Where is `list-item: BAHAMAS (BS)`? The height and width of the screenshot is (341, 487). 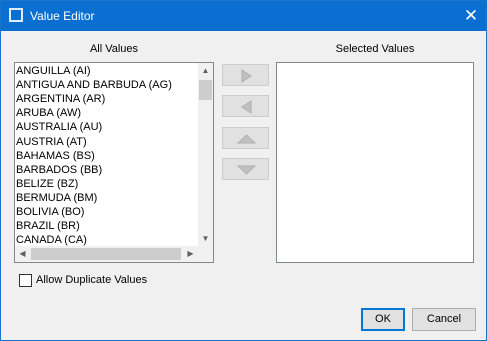 list-item: BAHAMAS (BS) is located at coordinates (55, 156).